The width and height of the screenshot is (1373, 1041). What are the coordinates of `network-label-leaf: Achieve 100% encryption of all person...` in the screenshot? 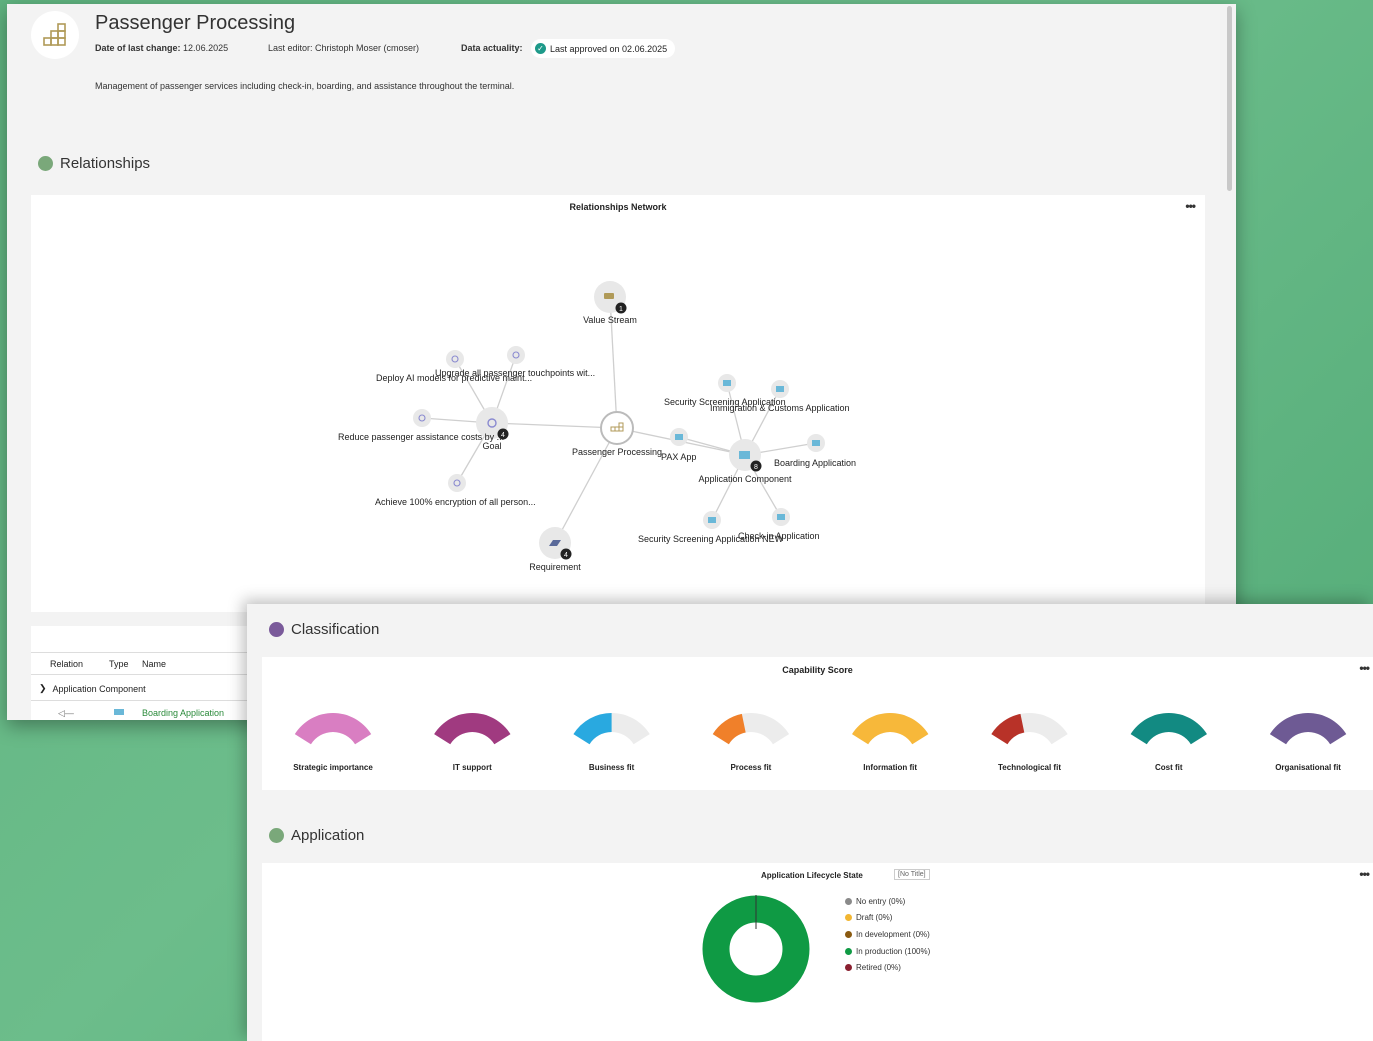 It's located at (455, 502).